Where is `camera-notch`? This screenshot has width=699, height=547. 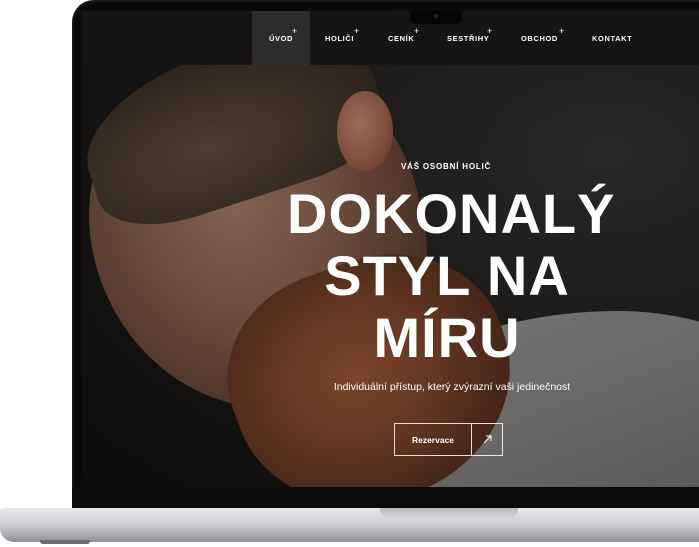
camera-notch is located at coordinates (436, 17).